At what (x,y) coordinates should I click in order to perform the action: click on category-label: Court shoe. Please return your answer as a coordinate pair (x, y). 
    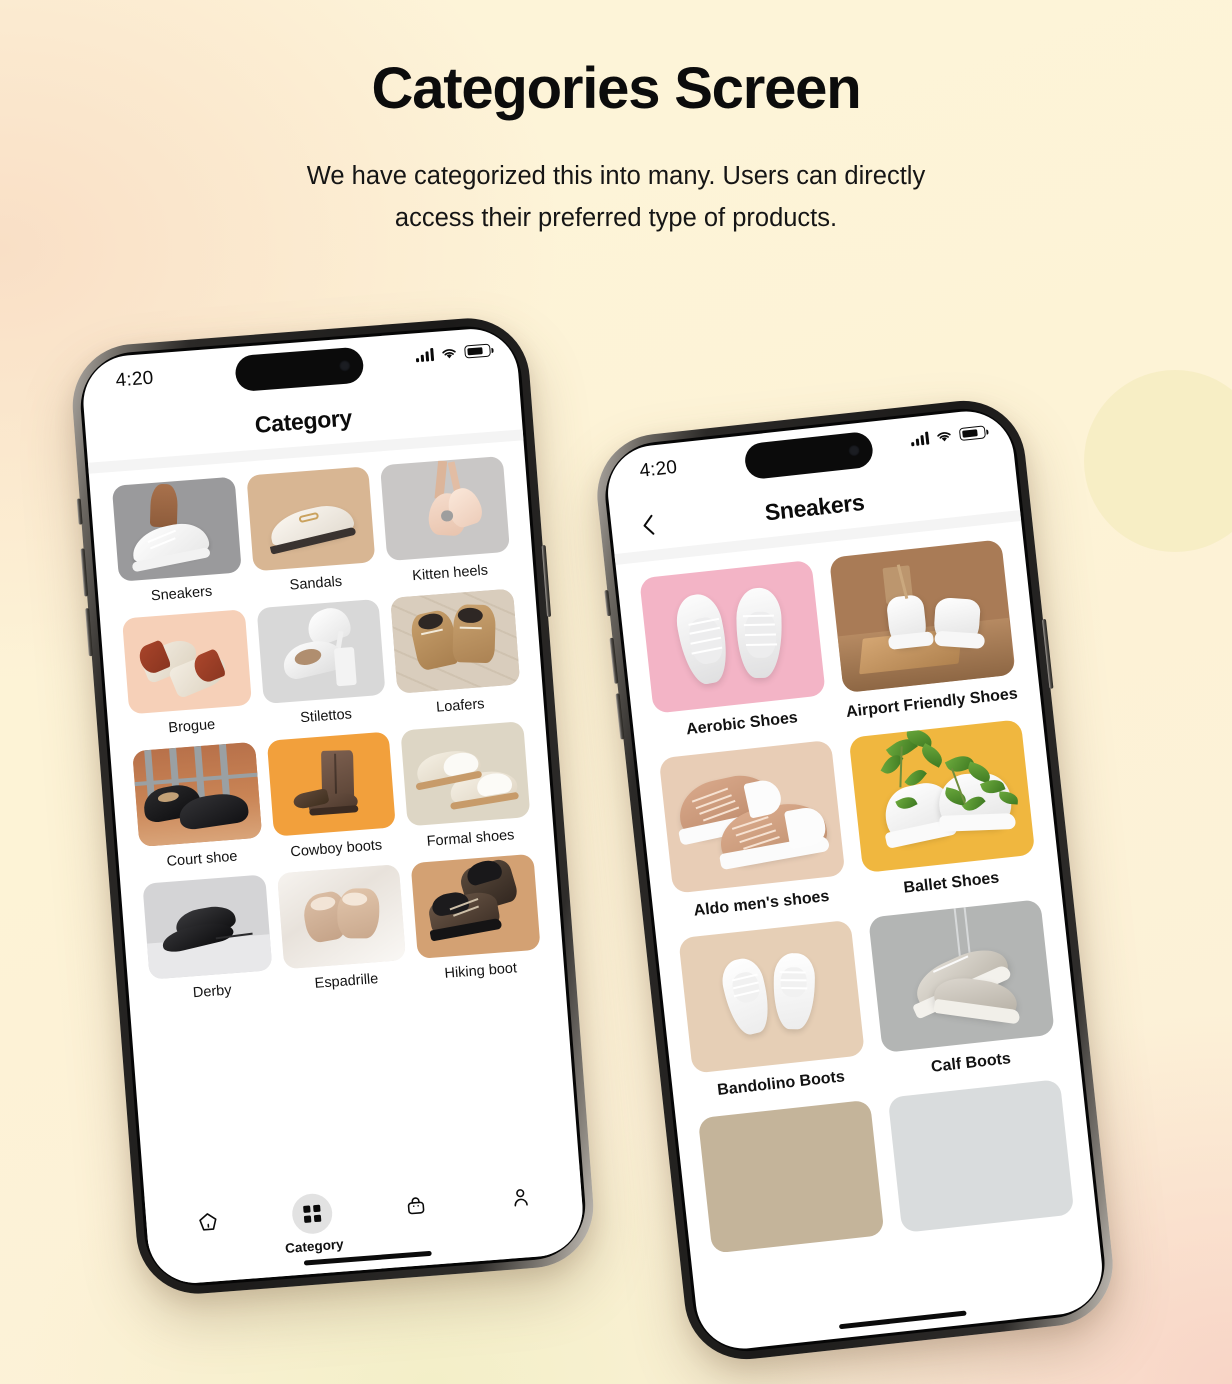
    Looking at the image, I should click on (202, 859).